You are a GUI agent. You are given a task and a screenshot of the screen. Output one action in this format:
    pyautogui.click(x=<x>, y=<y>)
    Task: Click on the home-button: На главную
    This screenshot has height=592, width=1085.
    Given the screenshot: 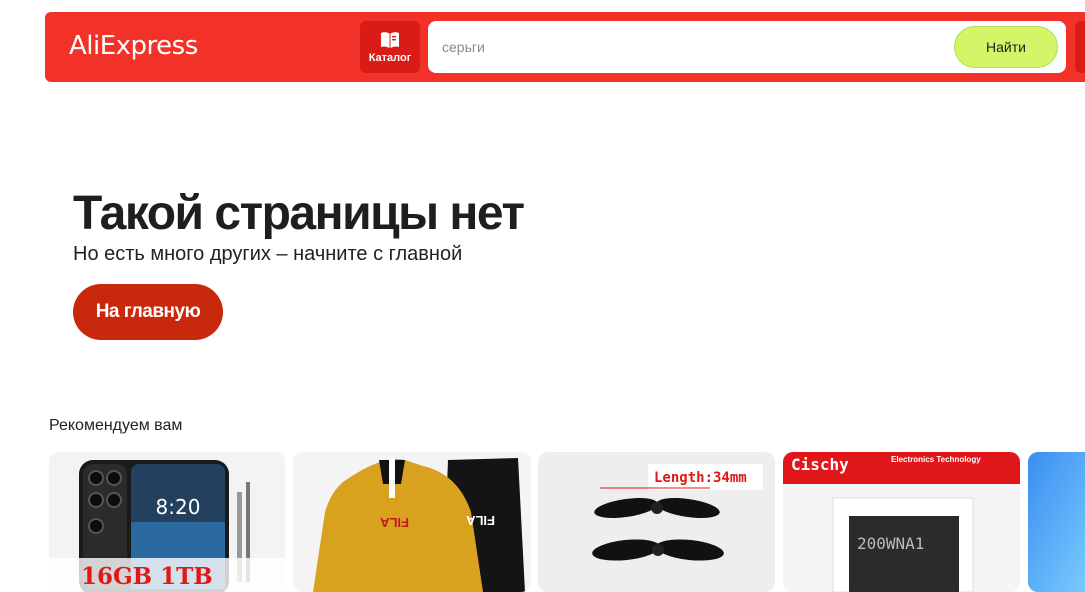 What is the action you would take?
    pyautogui.click(x=148, y=312)
    